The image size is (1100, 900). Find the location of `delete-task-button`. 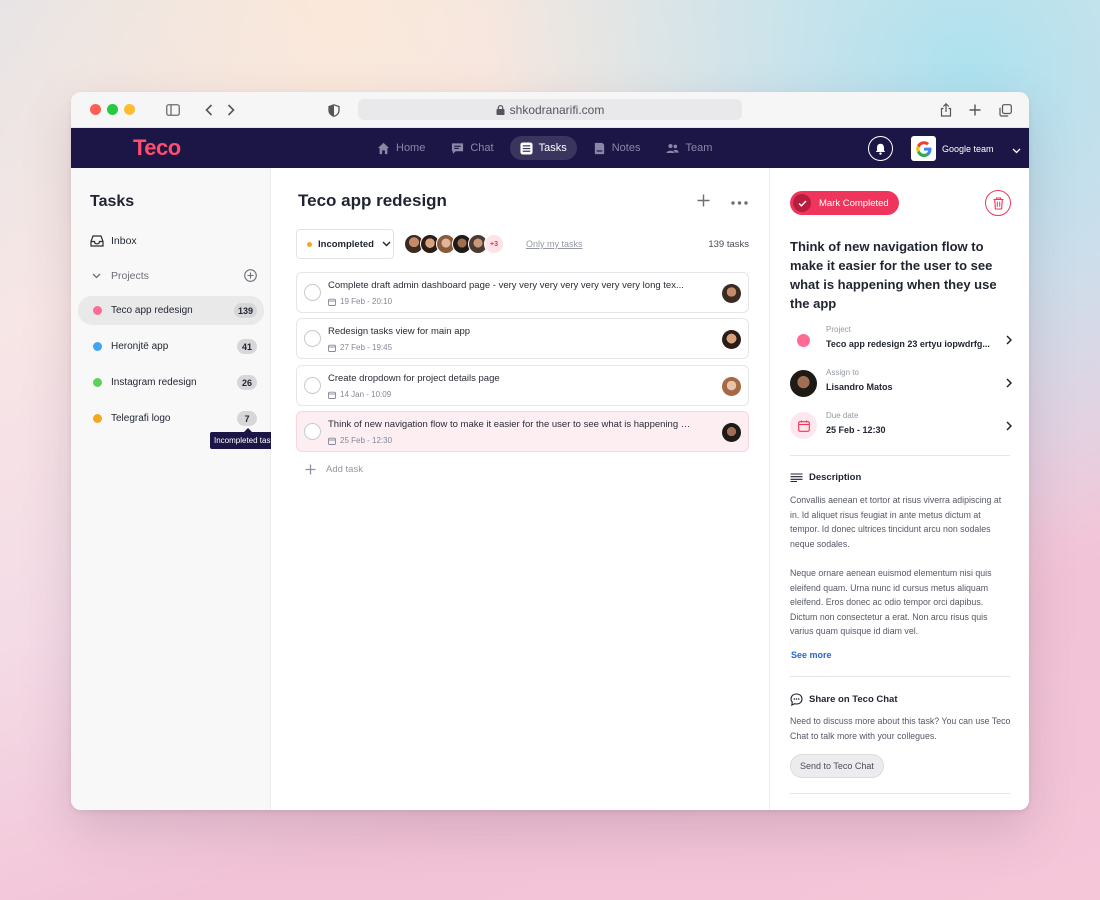

delete-task-button is located at coordinates (998, 203).